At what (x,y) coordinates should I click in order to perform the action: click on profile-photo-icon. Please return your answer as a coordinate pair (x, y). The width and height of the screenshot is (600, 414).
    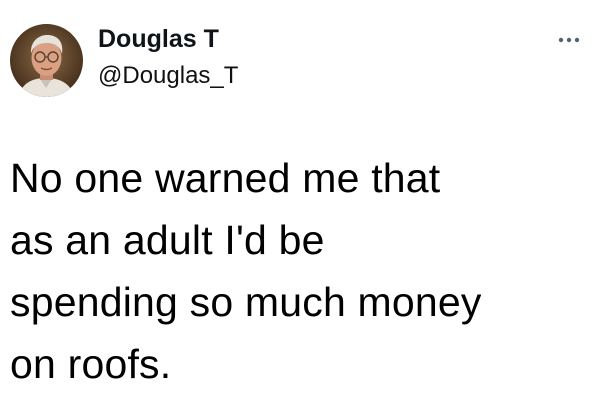
    Looking at the image, I should click on (46, 60).